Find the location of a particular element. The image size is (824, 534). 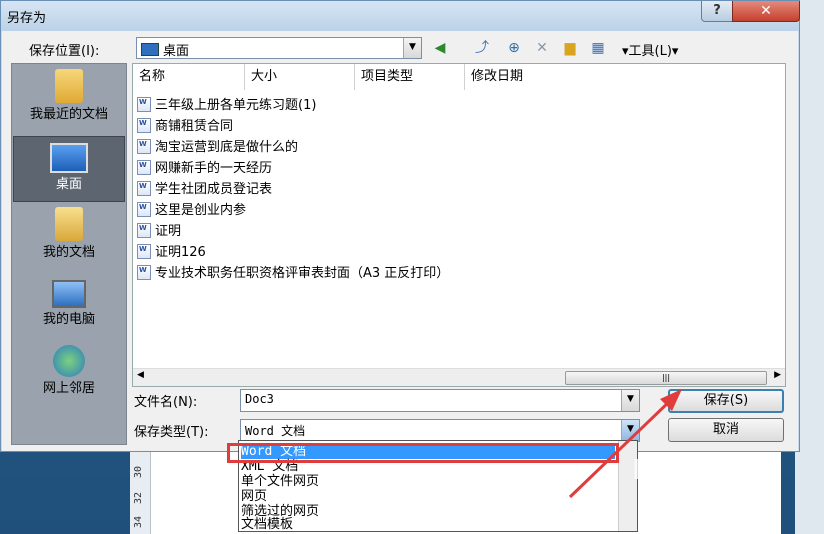

ruler-label: 34 is located at coordinates (138, 522).